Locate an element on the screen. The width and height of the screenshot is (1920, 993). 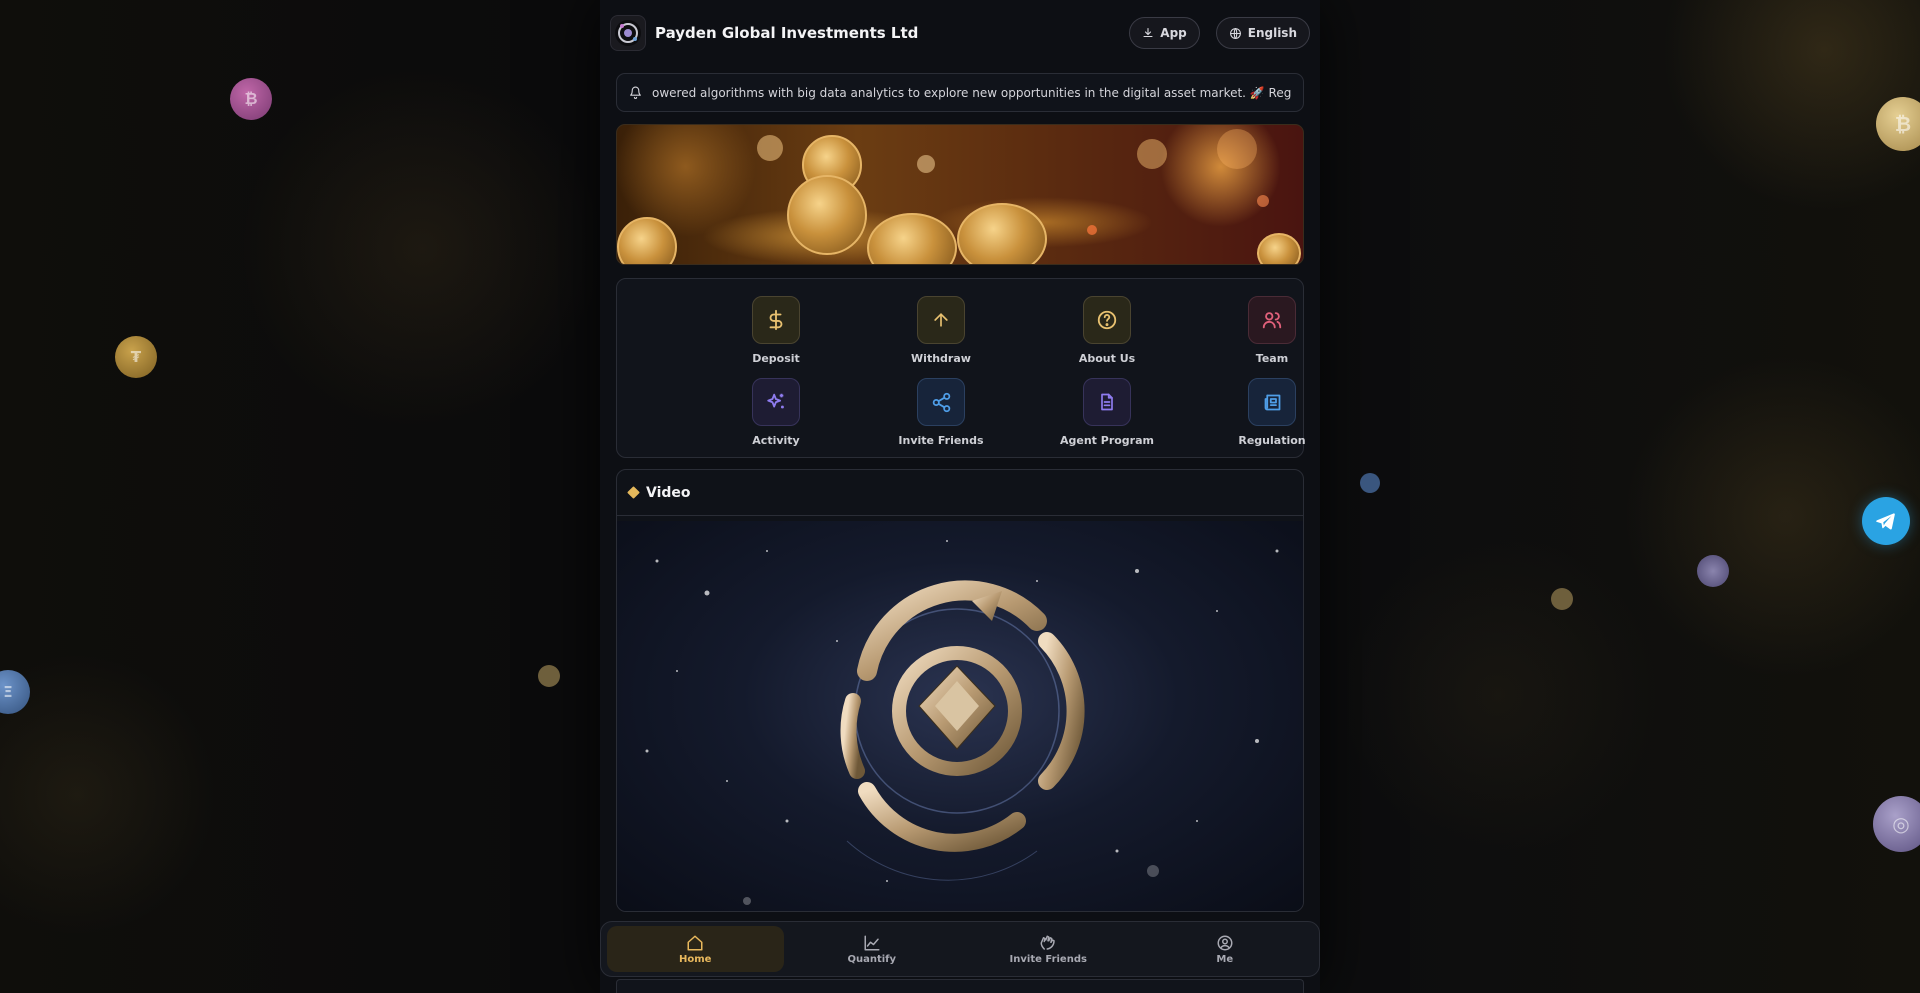
video-title: Video is located at coordinates (668, 492).